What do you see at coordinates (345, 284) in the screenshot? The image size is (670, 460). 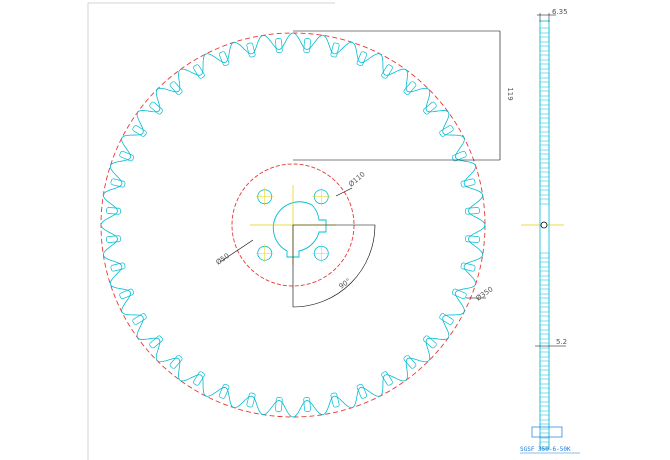 I see `dim-angle: 90°` at bounding box center [345, 284].